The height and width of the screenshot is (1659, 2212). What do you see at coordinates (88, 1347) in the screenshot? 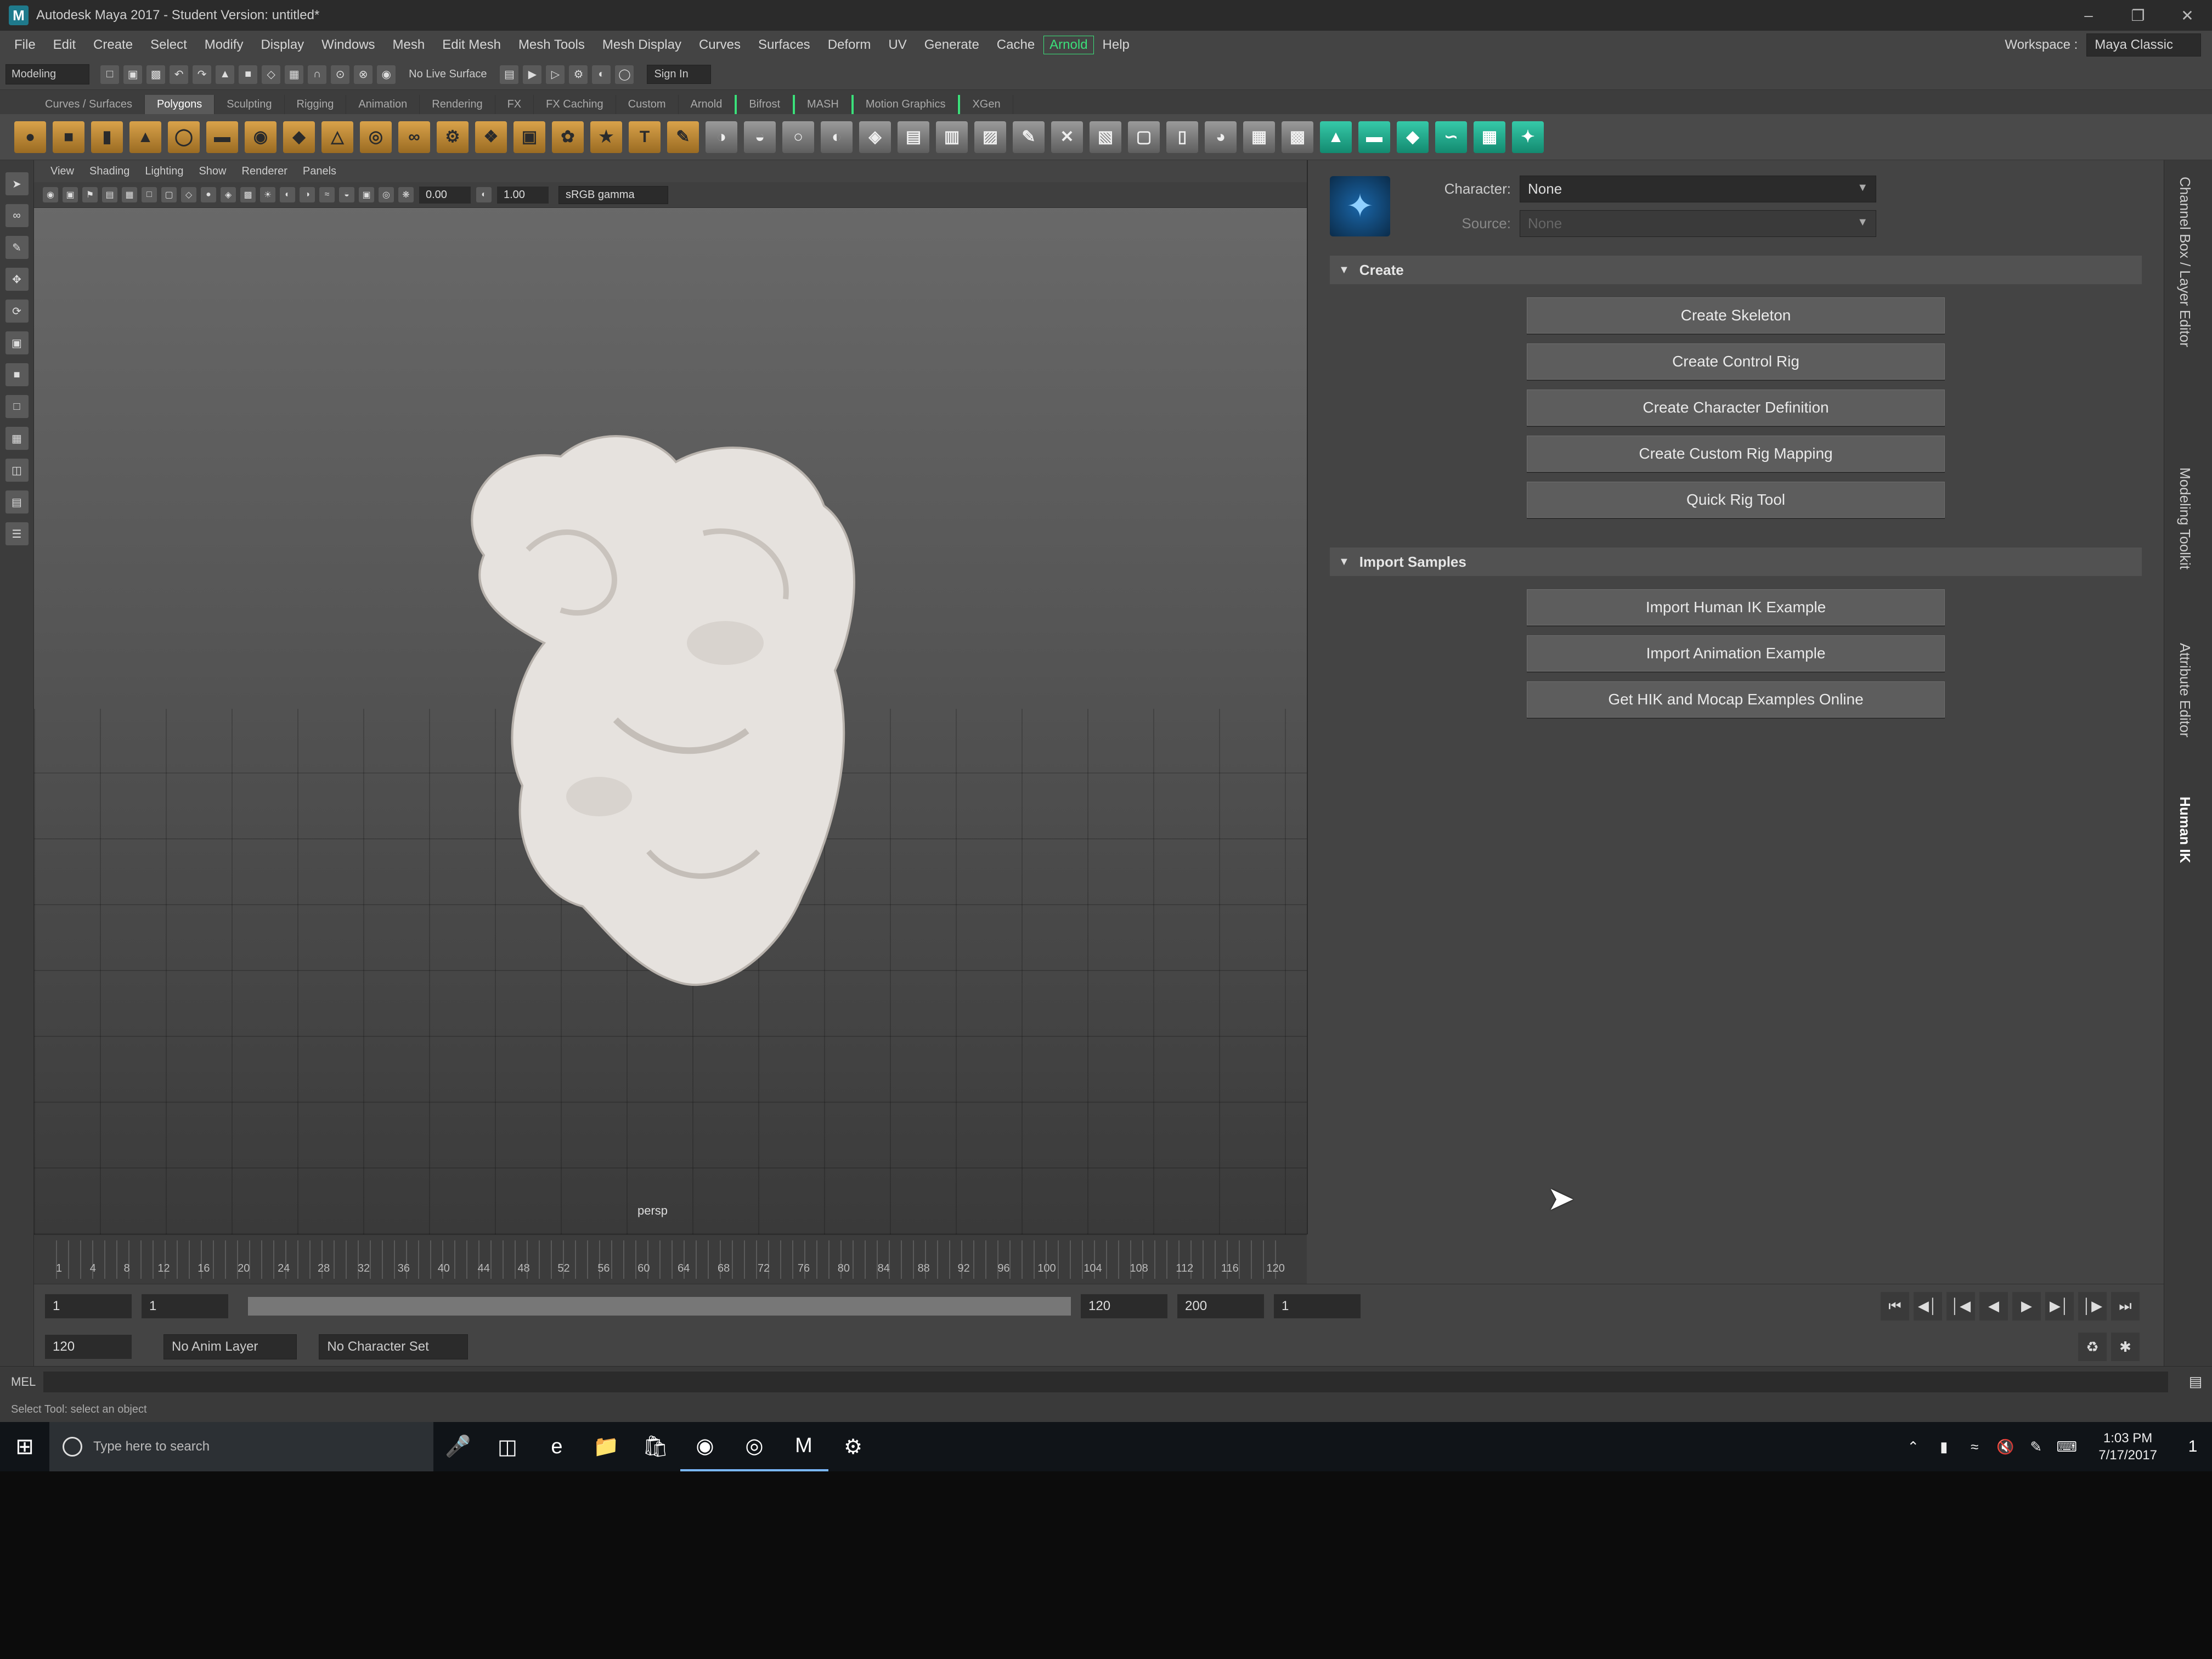
I see `end-frame-display: 120` at bounding box center [88, 1347].